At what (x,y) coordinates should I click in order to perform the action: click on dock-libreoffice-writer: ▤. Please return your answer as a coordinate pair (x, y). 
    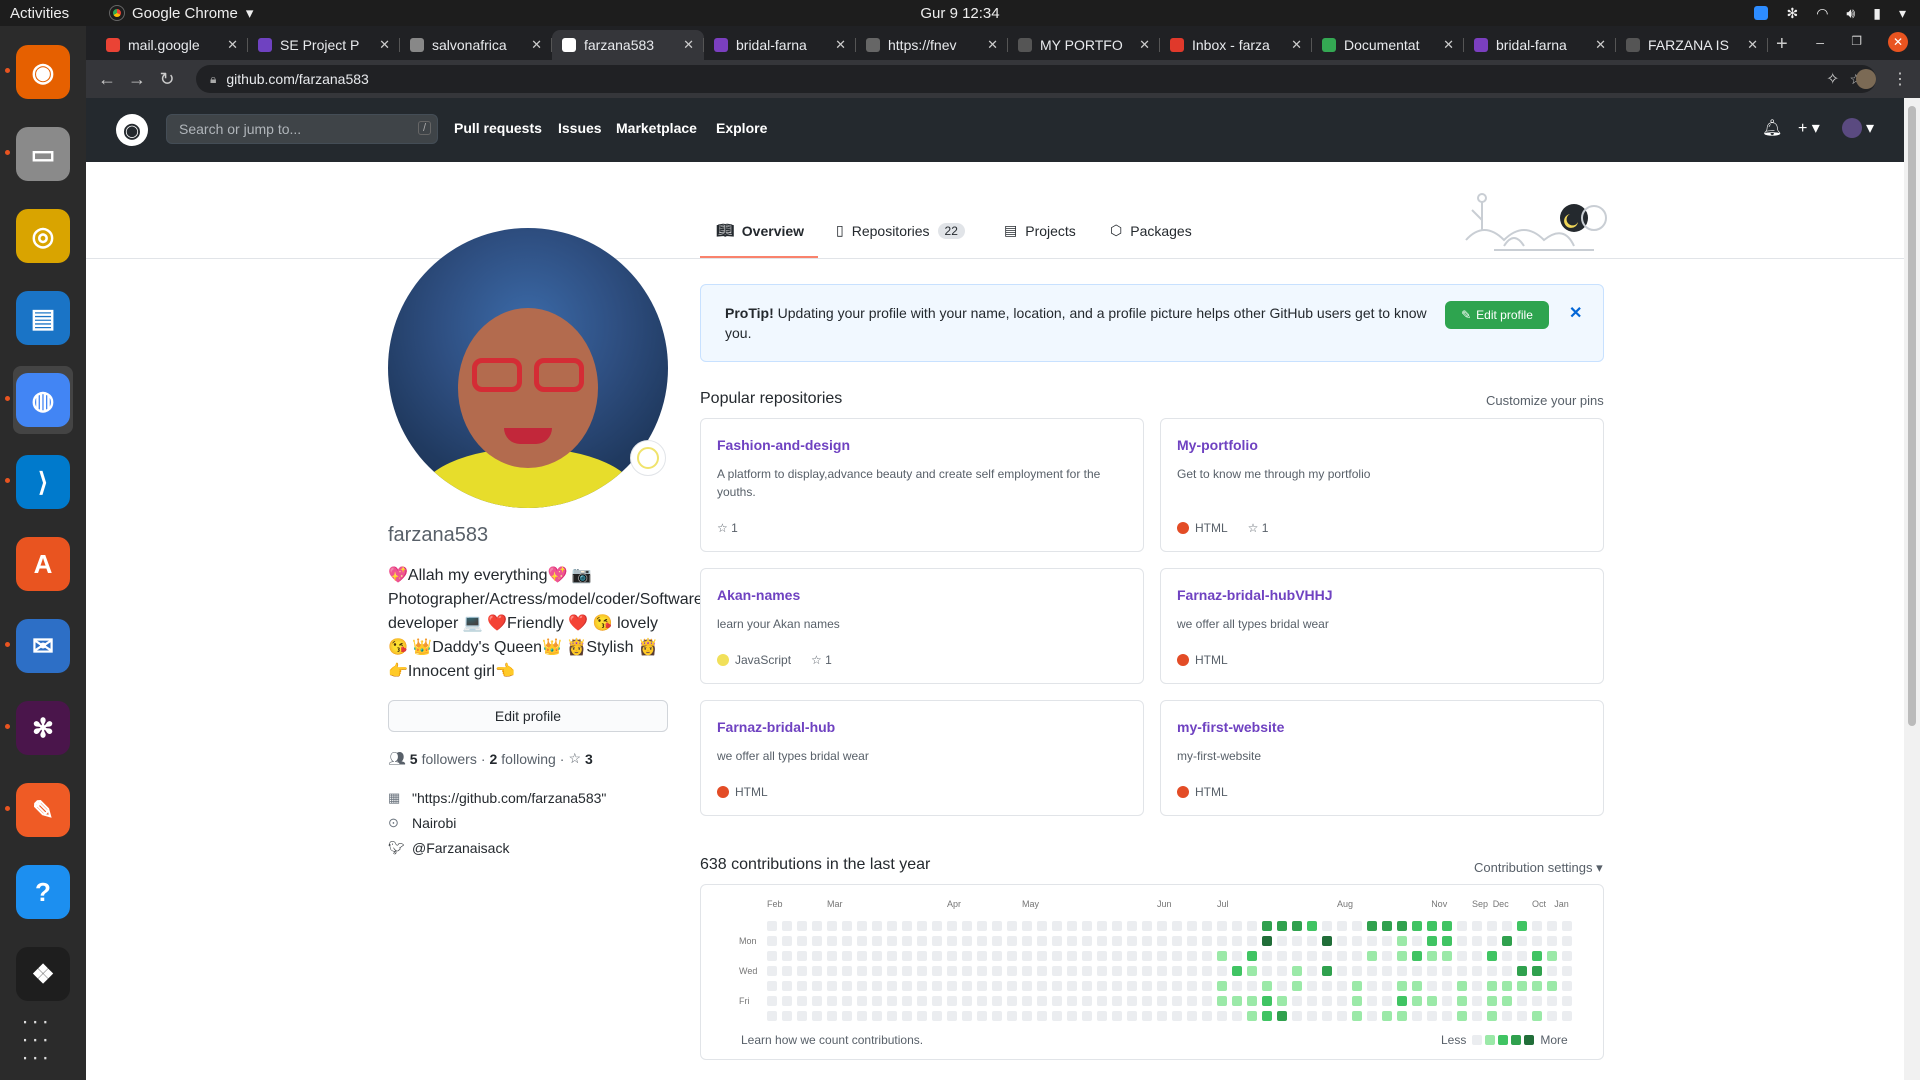
    Looking at the image, I should click on (43, 318).